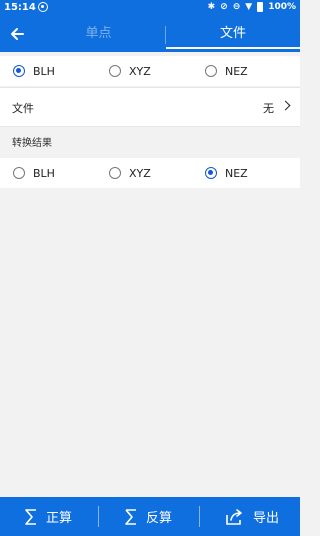 The width and height of the screenshot is (320, 536). Describe the element at coordinates (43, 7) in the screenshot. I see `sync-icon` at that location.